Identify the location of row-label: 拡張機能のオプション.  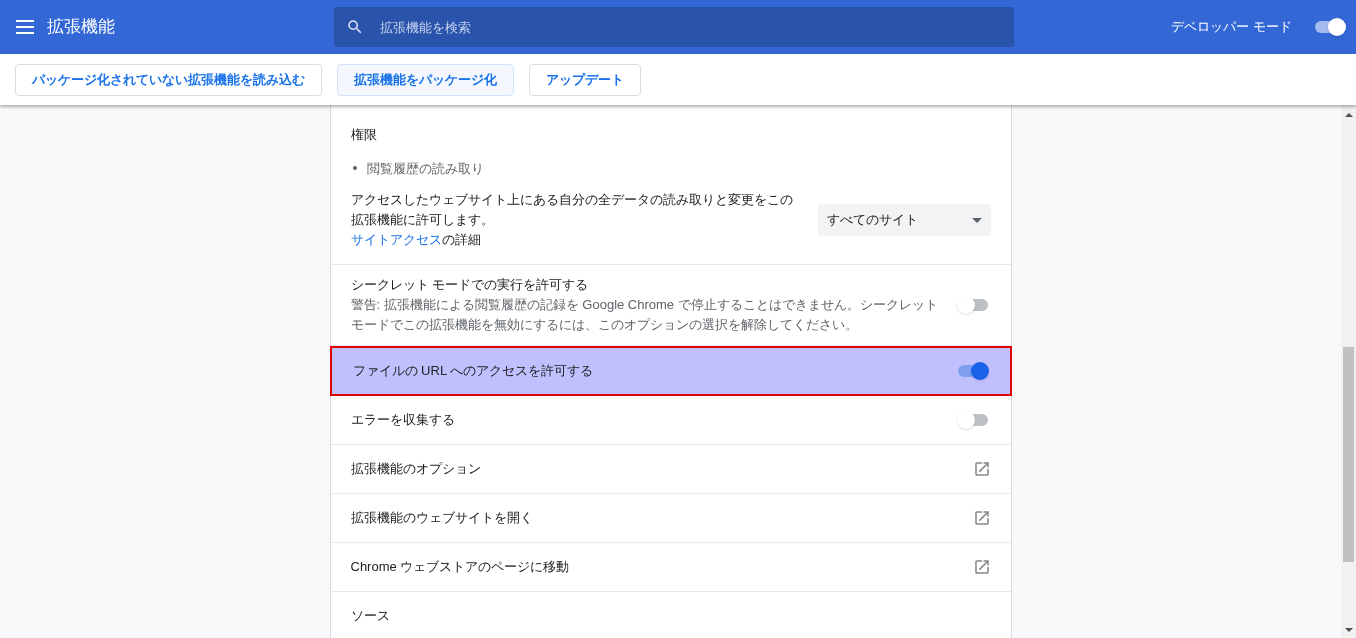
(416, 469).